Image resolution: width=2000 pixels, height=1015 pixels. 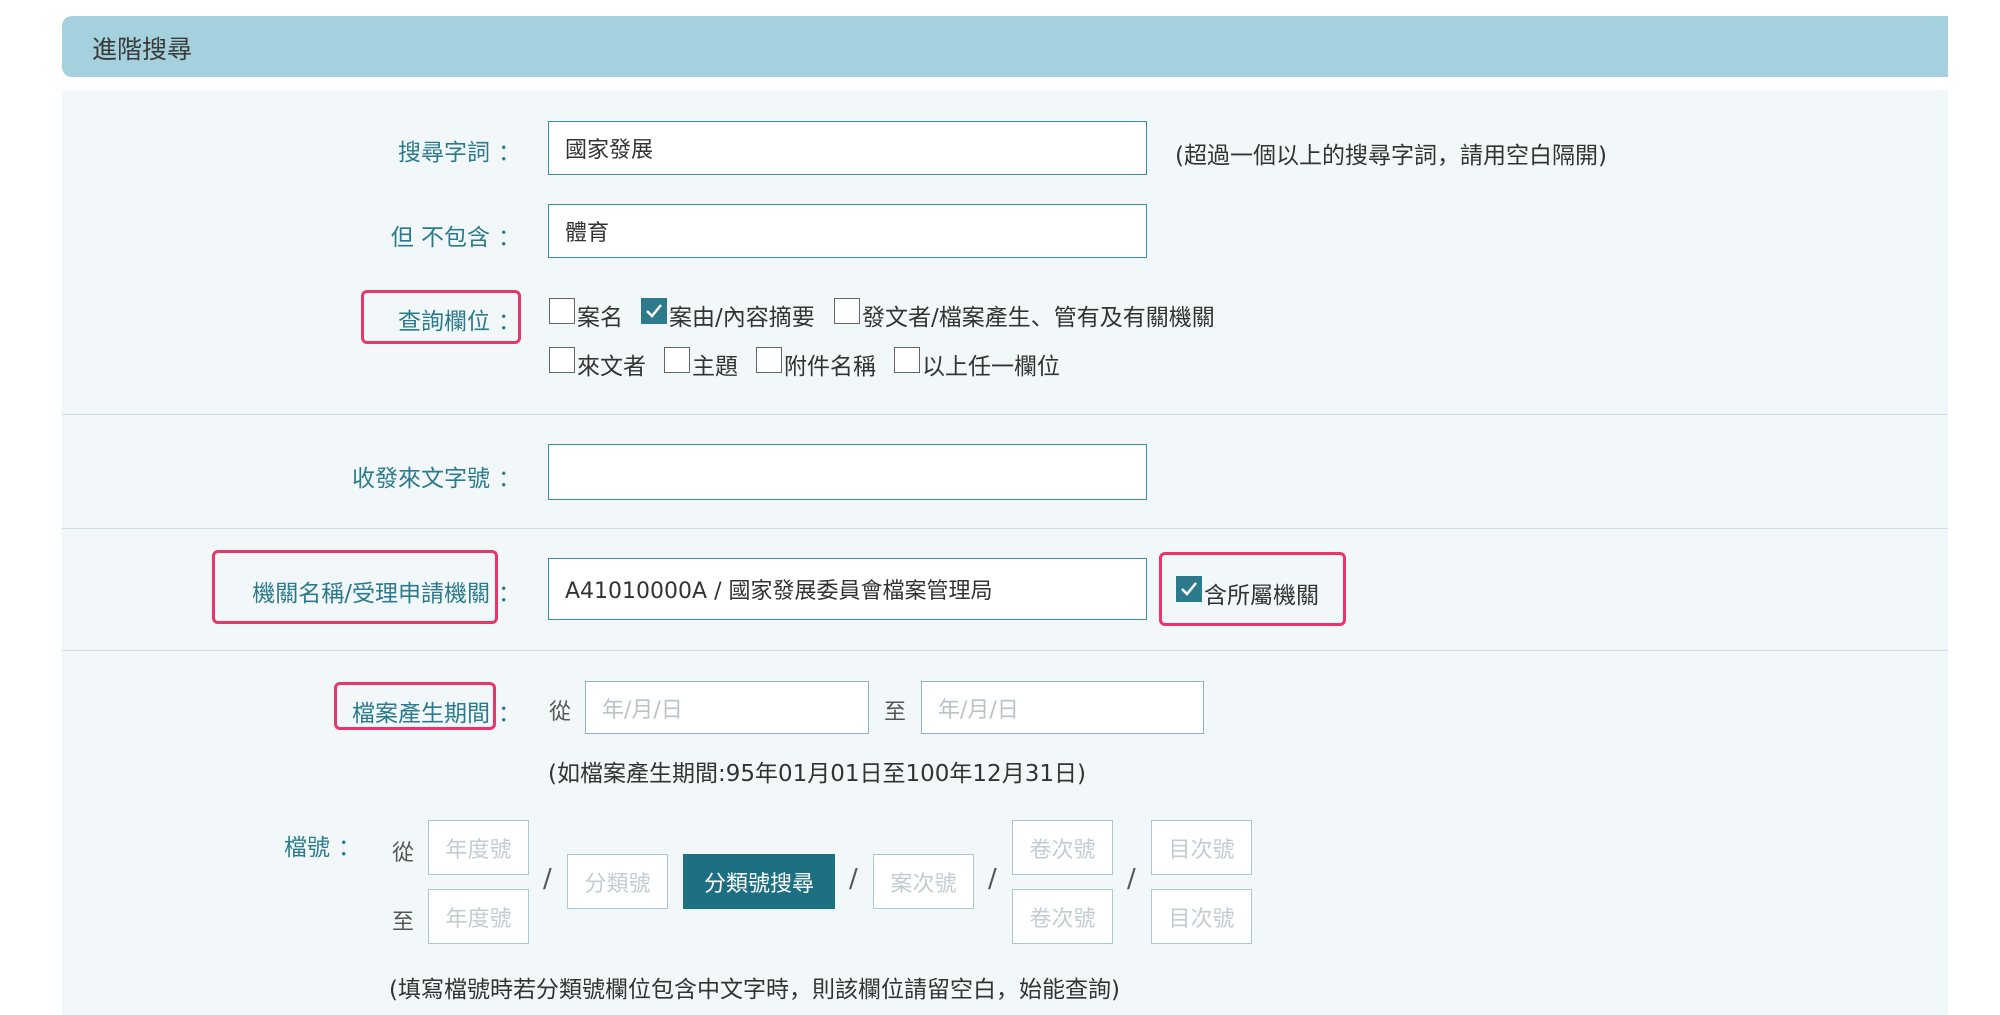 What do you see at coordinates (509, 594) in the screenshot?
I see `agency-colon: ：` at bounding box center [509, 594].